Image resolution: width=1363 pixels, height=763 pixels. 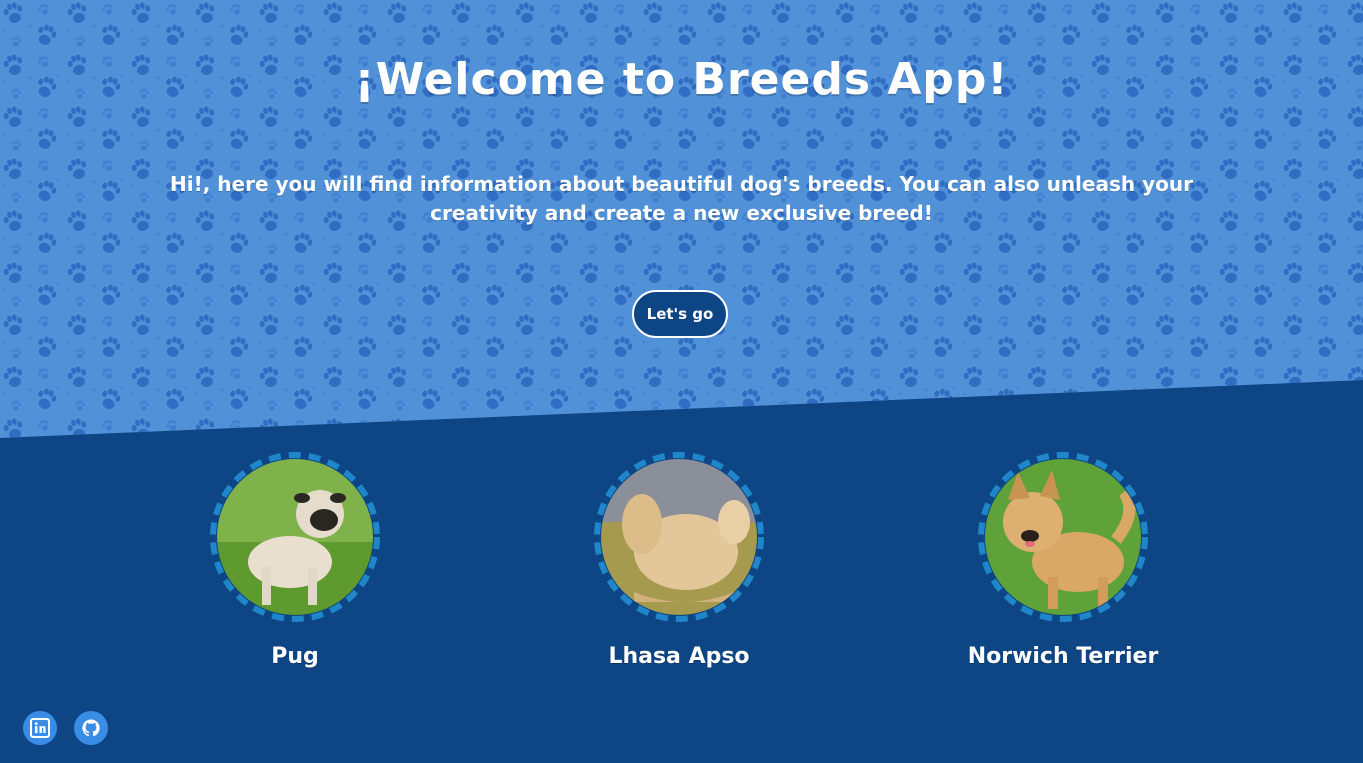 I want to click on github-link, so click(x=91, y=728).